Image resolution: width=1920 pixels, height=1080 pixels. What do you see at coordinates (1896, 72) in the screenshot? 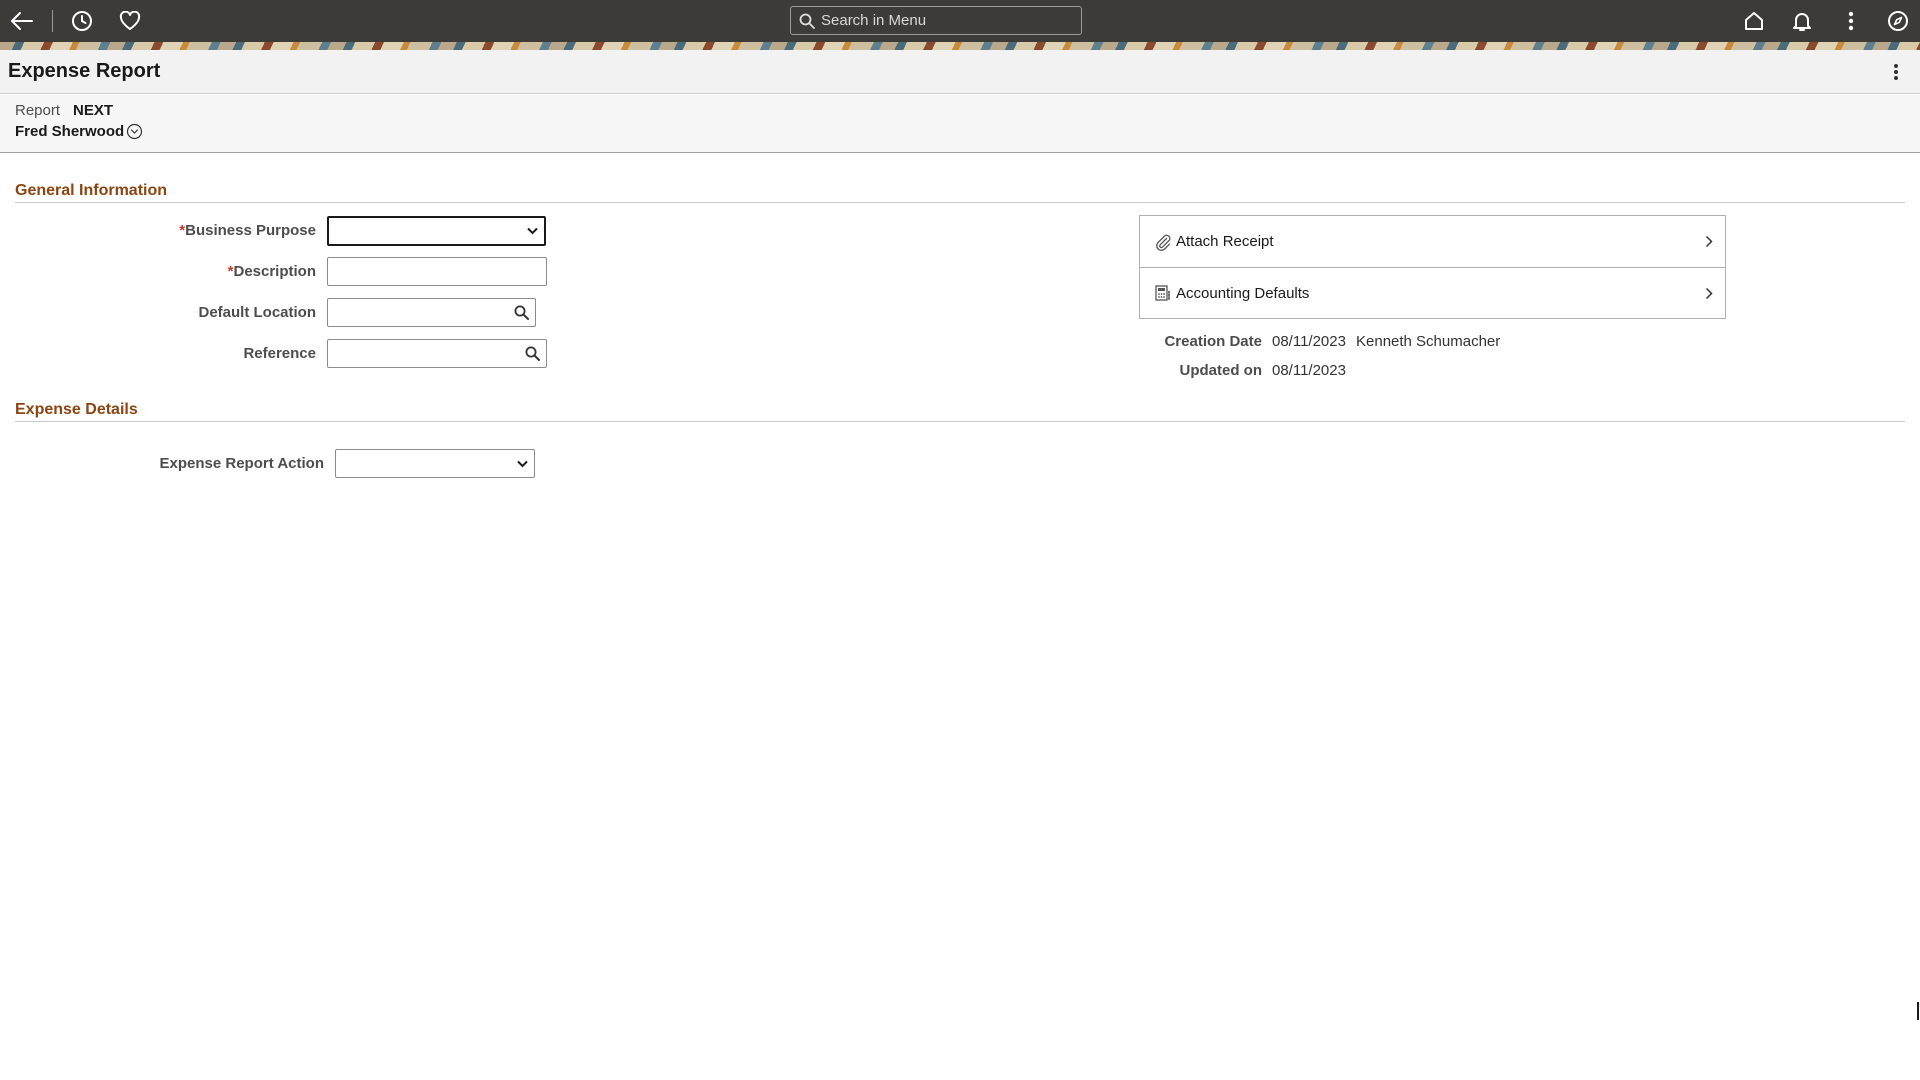
I see `page-actions-icon` at bounding box center [1896, 72].